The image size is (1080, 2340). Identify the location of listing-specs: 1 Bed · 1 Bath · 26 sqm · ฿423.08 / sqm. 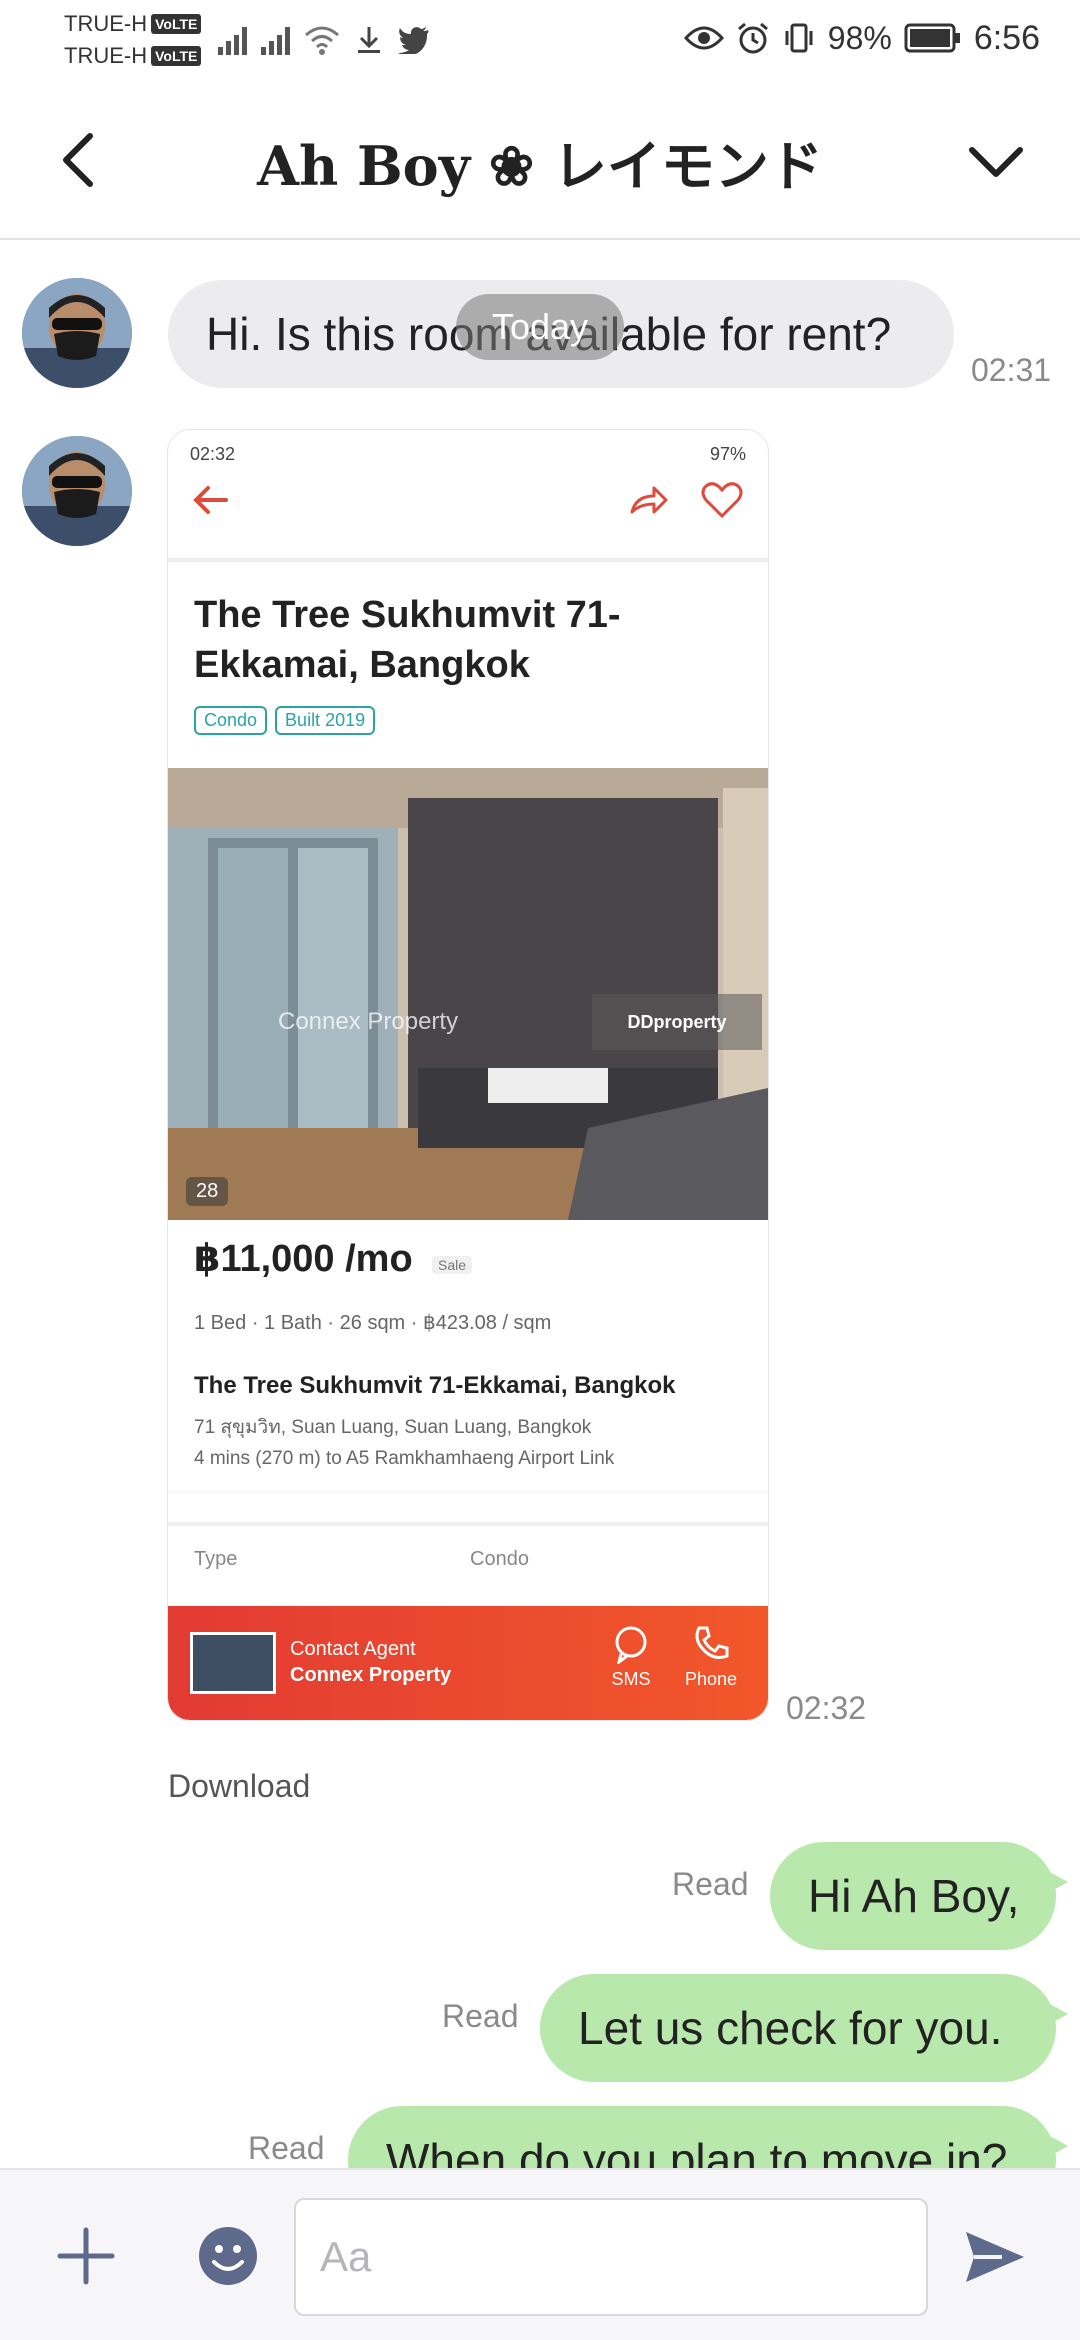
(373, 1323).